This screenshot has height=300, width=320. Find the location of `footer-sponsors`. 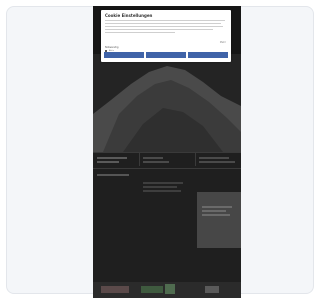

footer-sponsors is located at coordinates (167, 290).